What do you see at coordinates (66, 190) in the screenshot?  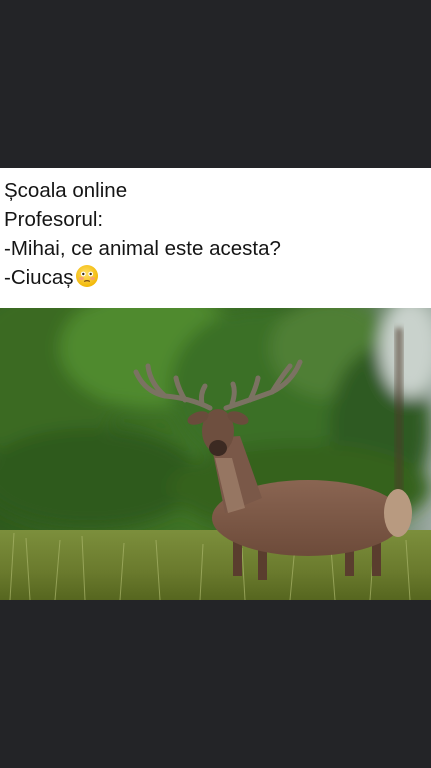 I see `caption-line-1: Școala online` at bounding box center [66, 190].